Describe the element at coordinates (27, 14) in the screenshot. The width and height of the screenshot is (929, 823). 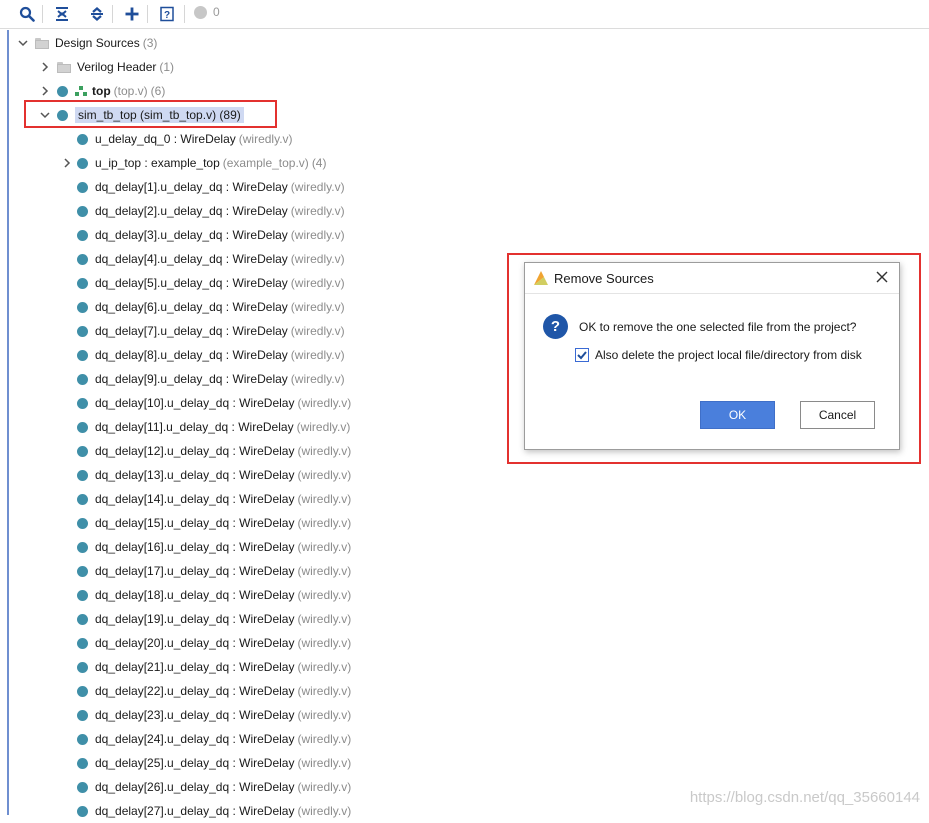
I see `search-icon` at that location.